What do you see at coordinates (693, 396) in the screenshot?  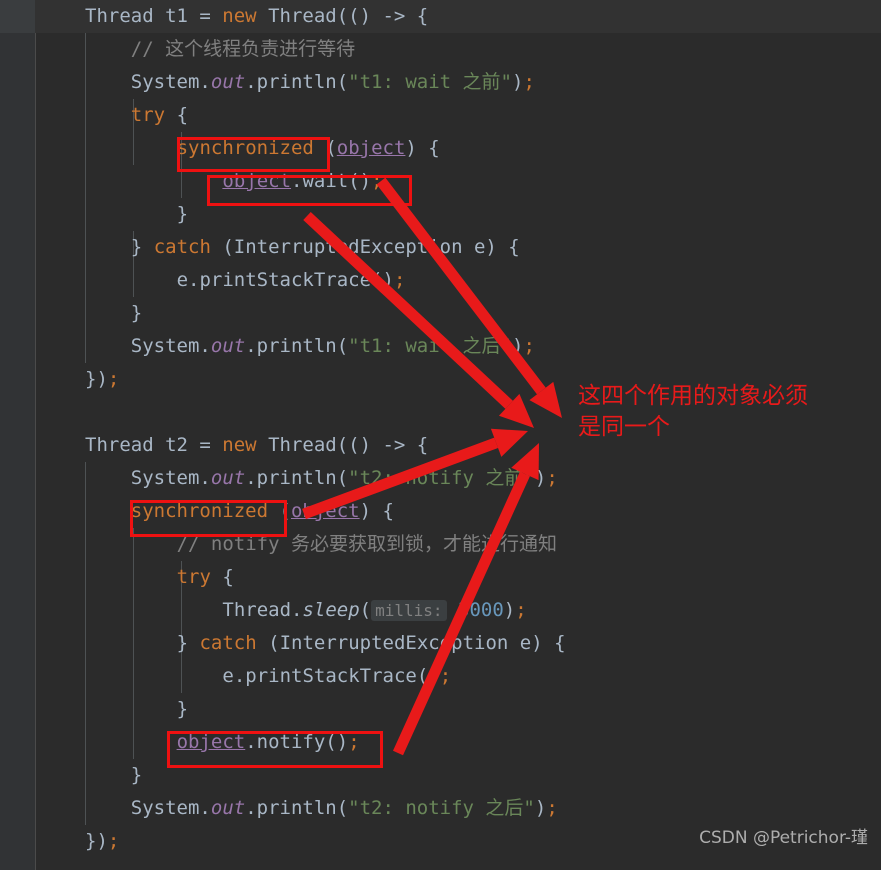 I see `annotation-note-line: 这四个作用的对象必须` at bounding box center [693, 396].